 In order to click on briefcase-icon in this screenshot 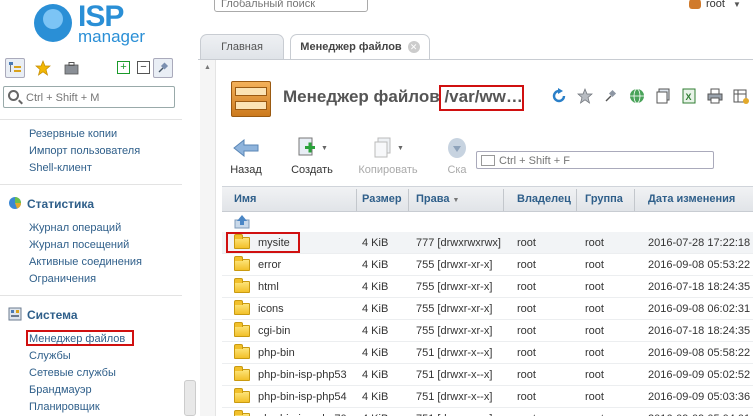, I will do `click(71, 68)`.